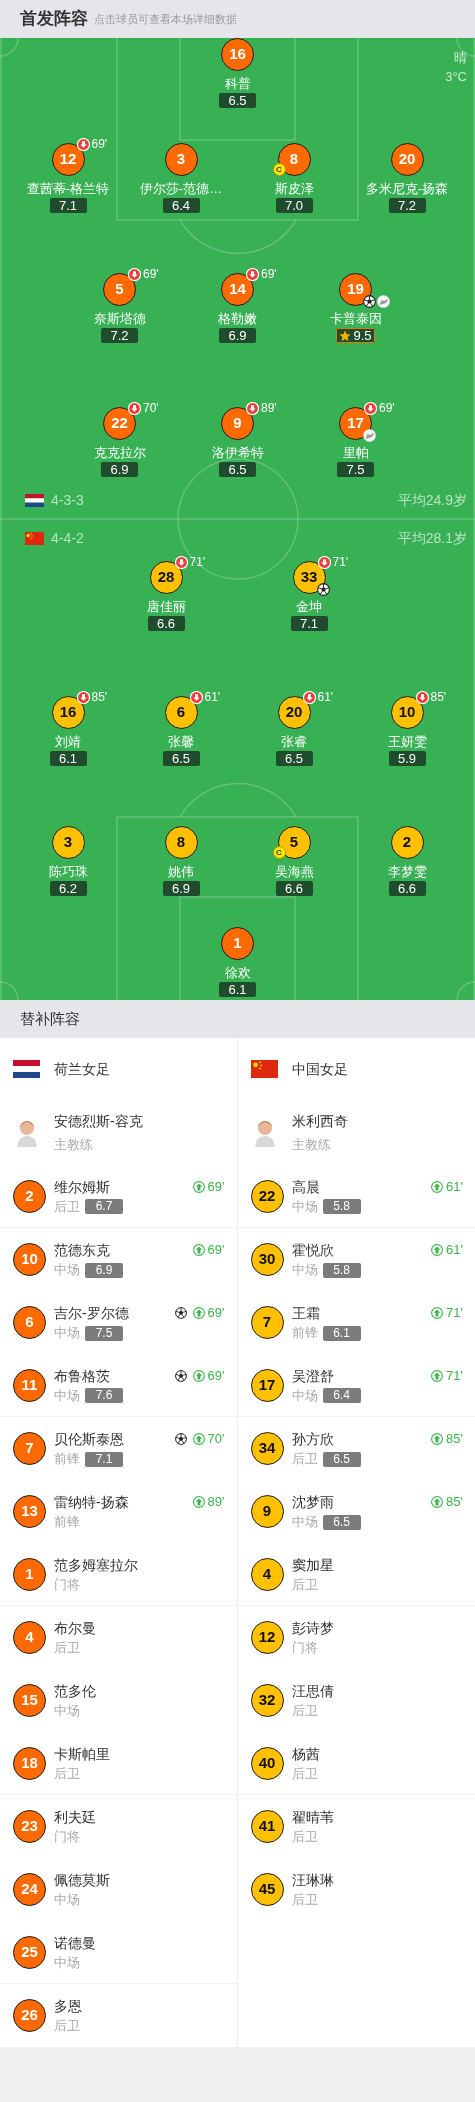 This screenshot has width=475, height=2102. I want to click on player-marker: 8, so click(181, 842).